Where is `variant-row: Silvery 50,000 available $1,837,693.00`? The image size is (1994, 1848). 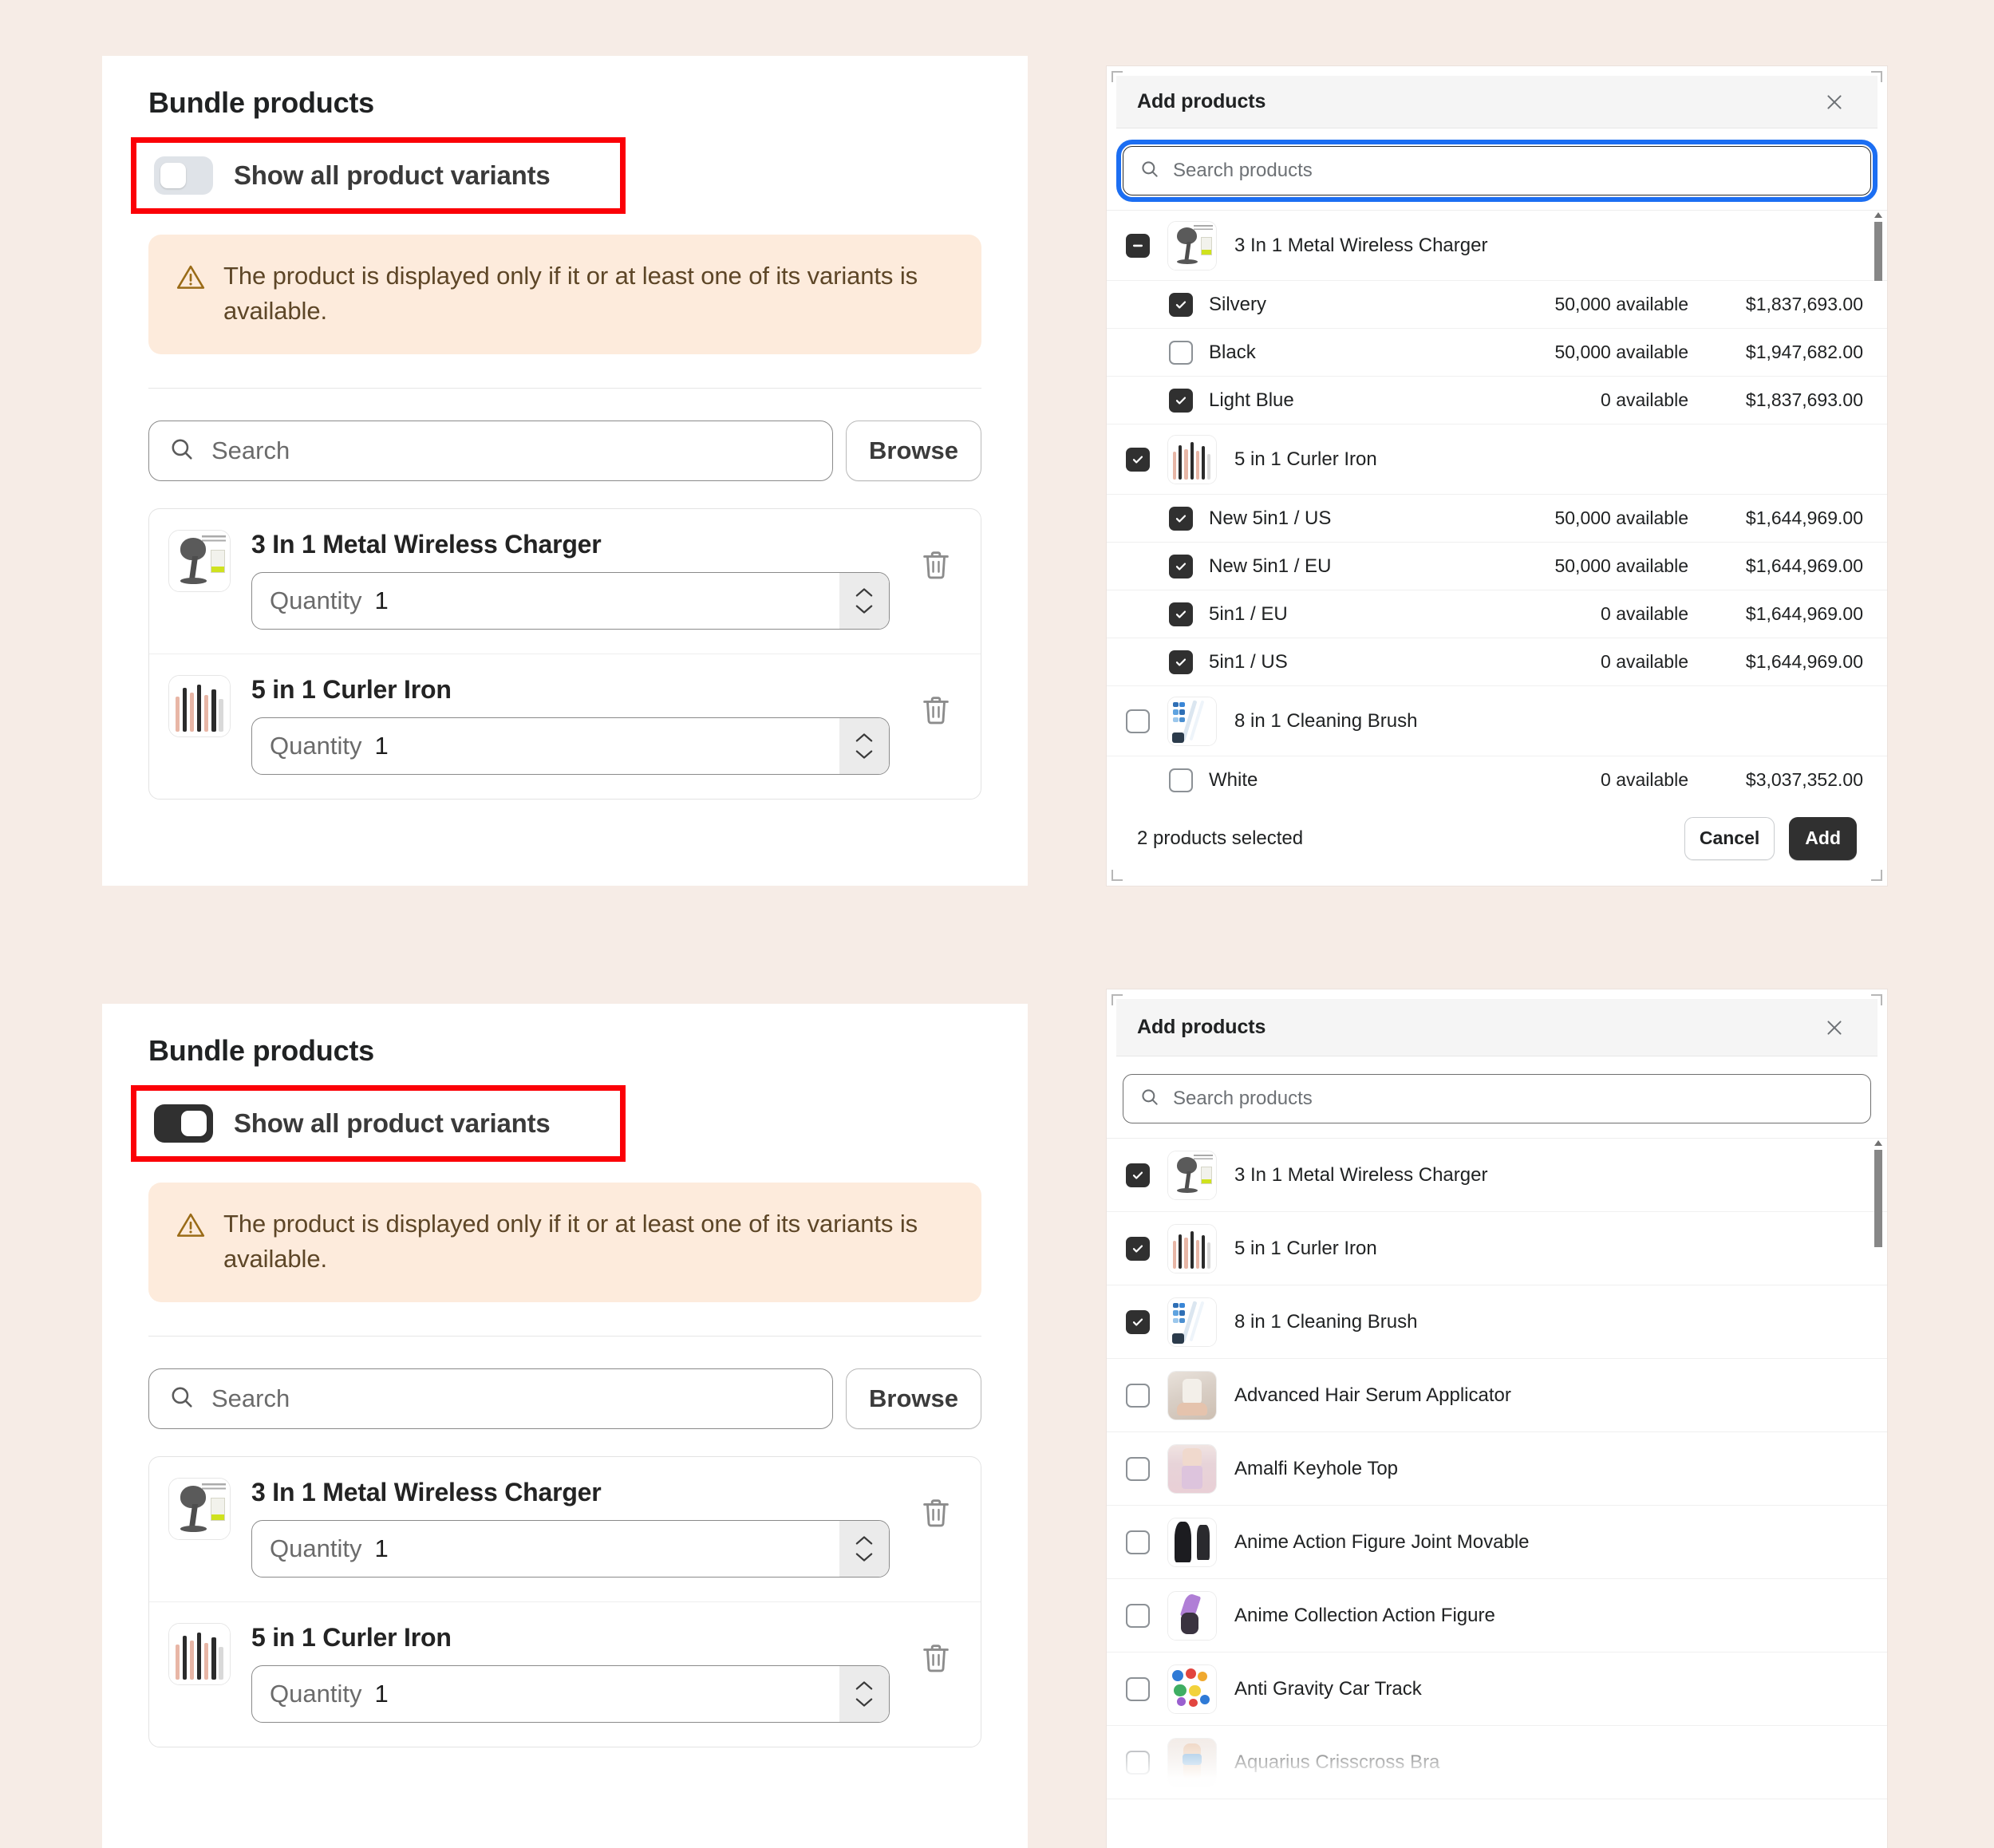
variant-row: Silvery 50,000 available $1,837,693.00 is located at coordinates (1497, 305).